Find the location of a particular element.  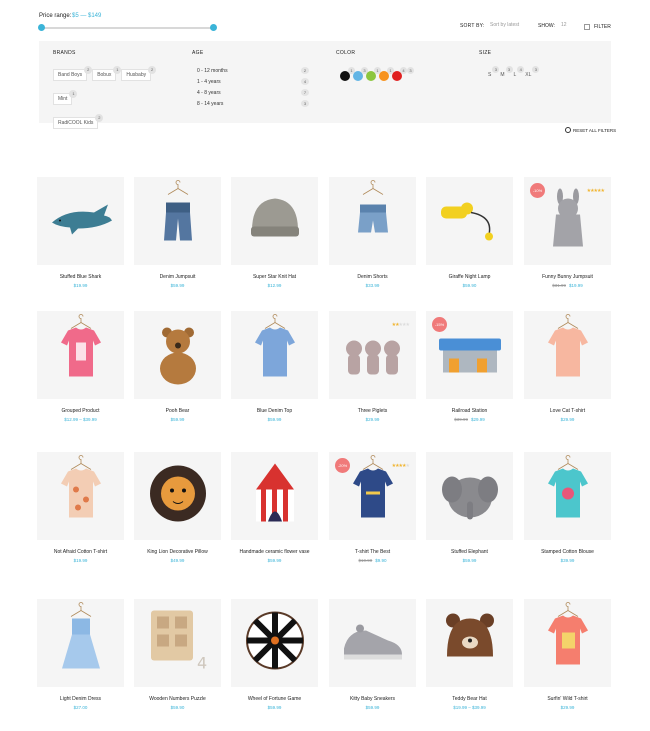

product-card: -20% ★★★★★ T-shirt The Best $10.90 $9.90 is located at coordinates (372, 507).